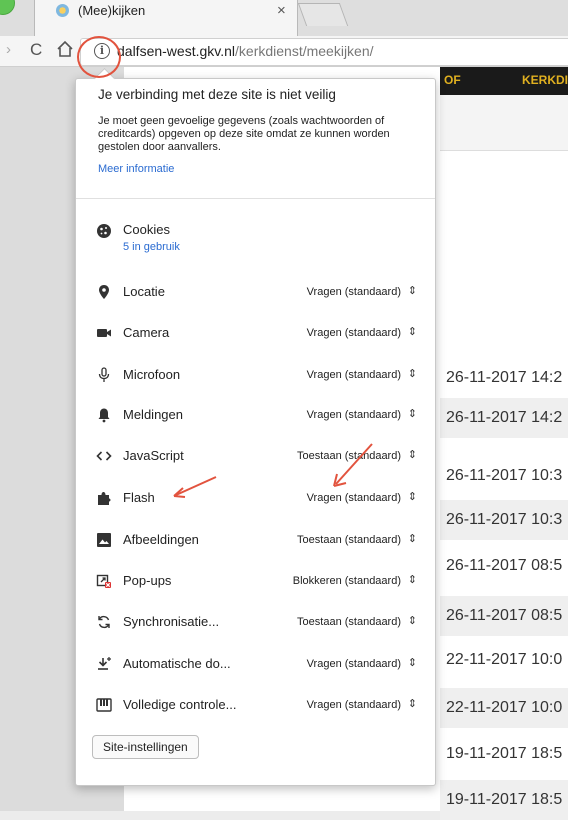 Image resolution: width=568 pixels, height=820 pixels. Describe the element at coordinates (104, 498) in the screenshot. I see `puzzle-icon` at that location.